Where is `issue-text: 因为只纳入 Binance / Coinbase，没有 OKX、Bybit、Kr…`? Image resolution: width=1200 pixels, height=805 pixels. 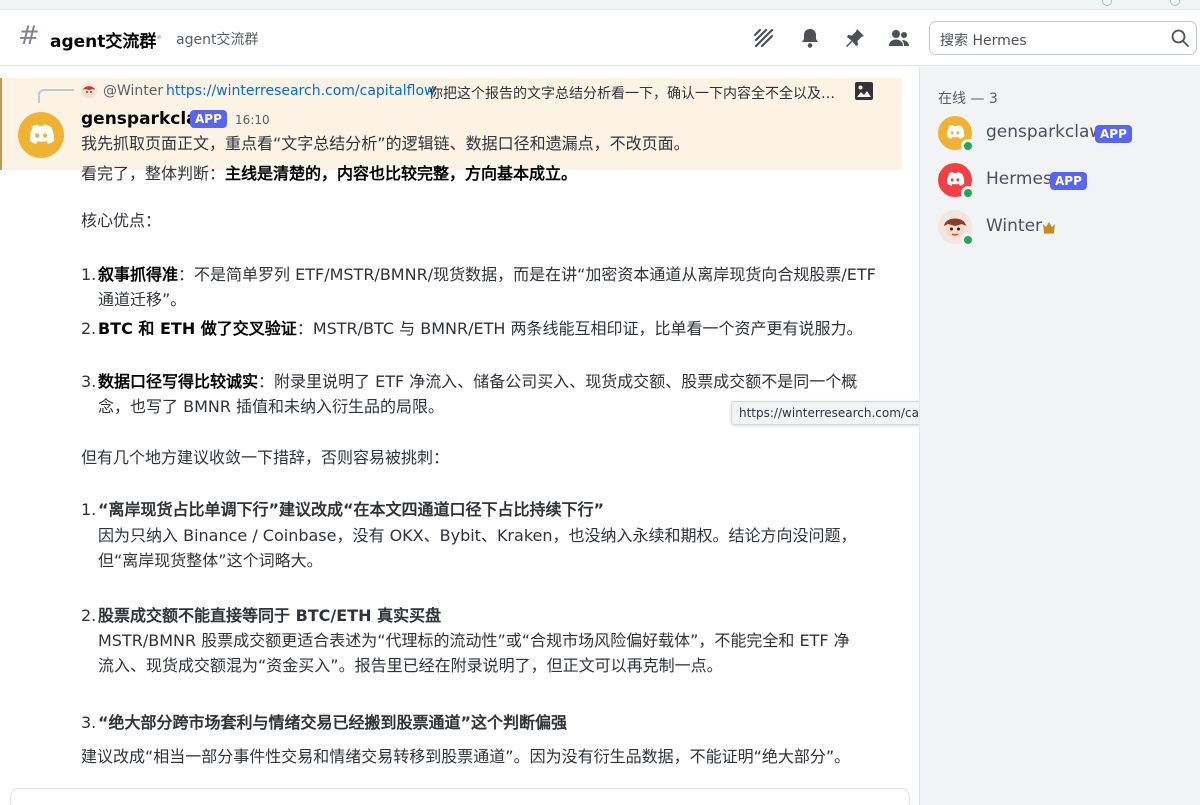 issue-text: 因为只纳入 Binance / Coinbase，没有 OKX、Bybit、Kr… is located at coordinates (477, 548).